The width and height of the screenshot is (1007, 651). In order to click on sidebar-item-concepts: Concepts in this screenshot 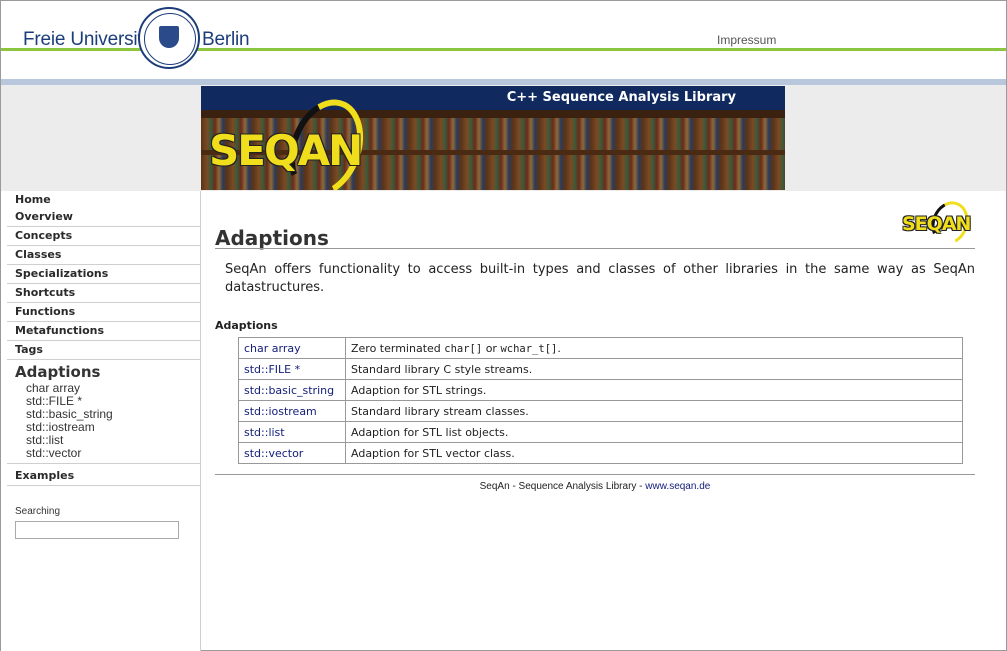, I will do `click(103, 236)`.